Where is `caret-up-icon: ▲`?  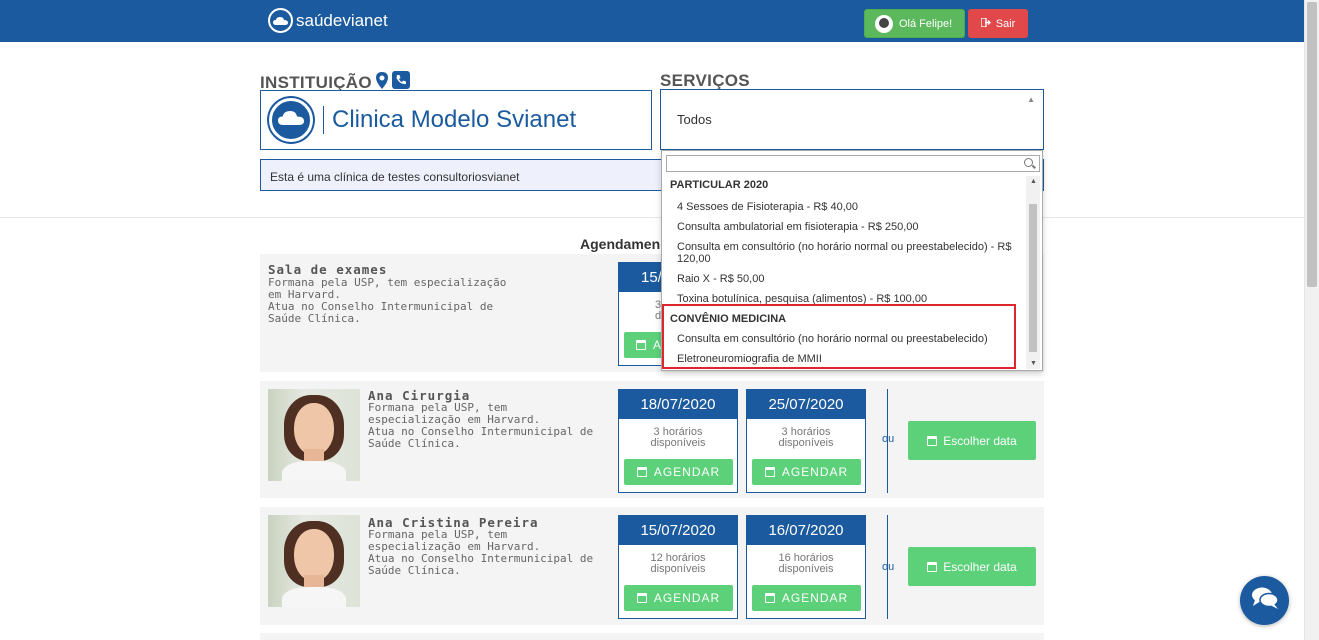 caret-up-icon: ▲ is located at coordinates (1031, 99).